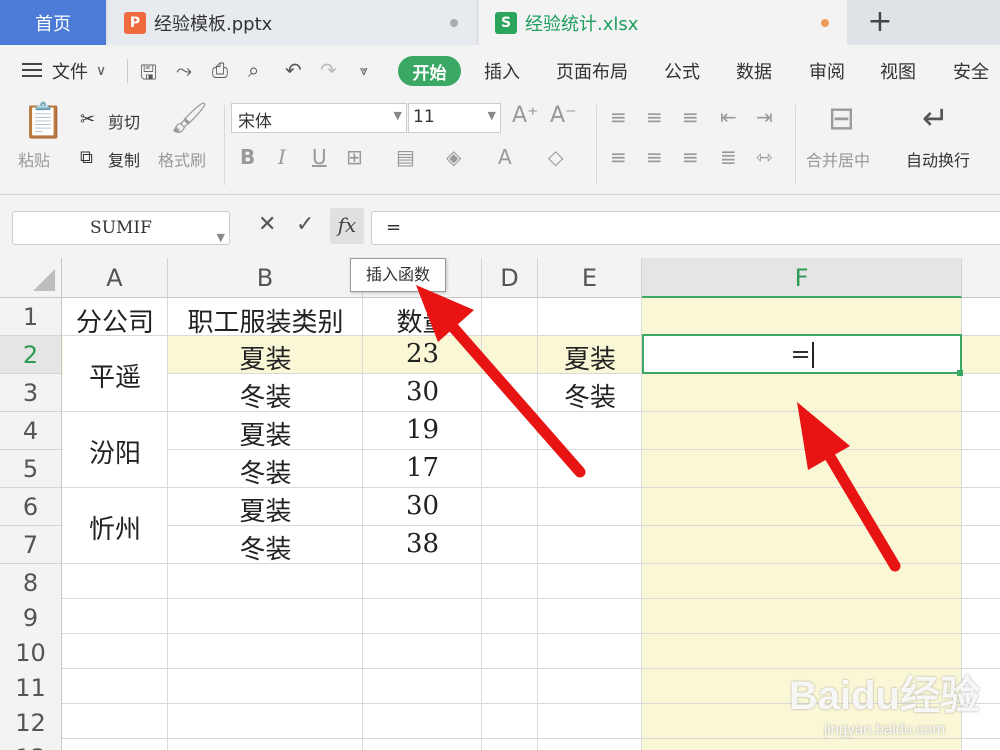 This screenshot has width=1000, height=750. Describe the element at coordinates (505, 157) in the screenshot. I see `font-color-icon: A` at that location.